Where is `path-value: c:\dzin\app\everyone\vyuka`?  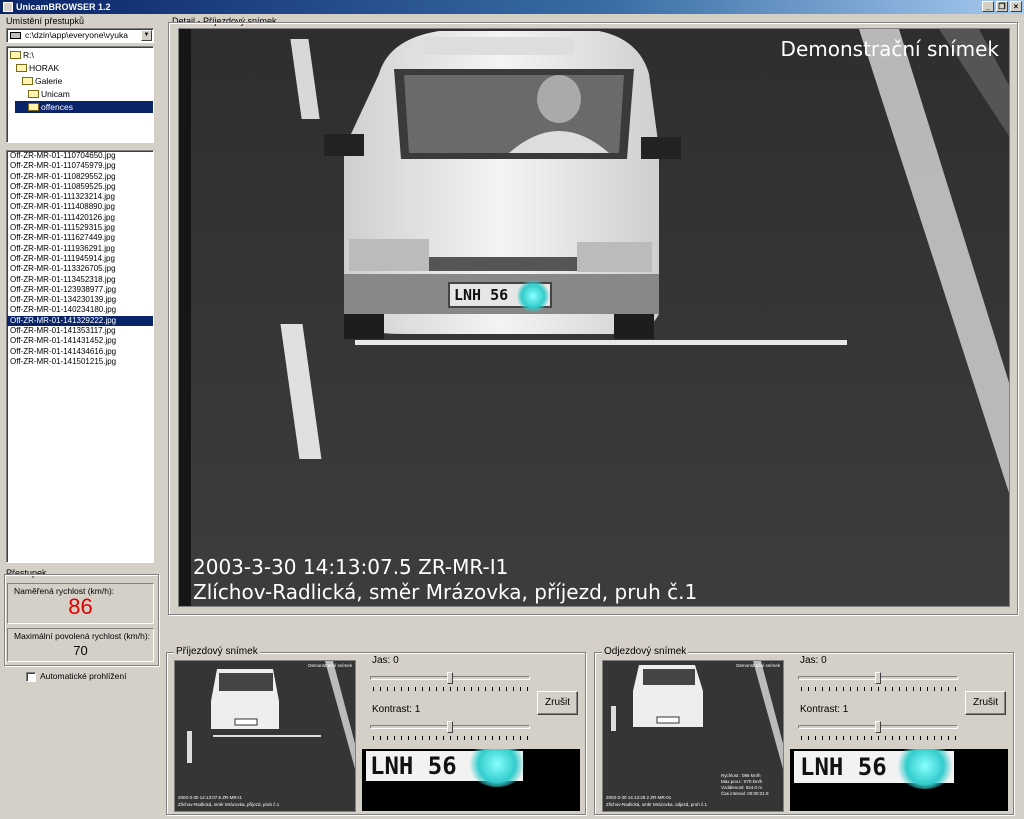
path-value: c:\dzin\app\everyone\vyuka is located at coordinates (77, 35).